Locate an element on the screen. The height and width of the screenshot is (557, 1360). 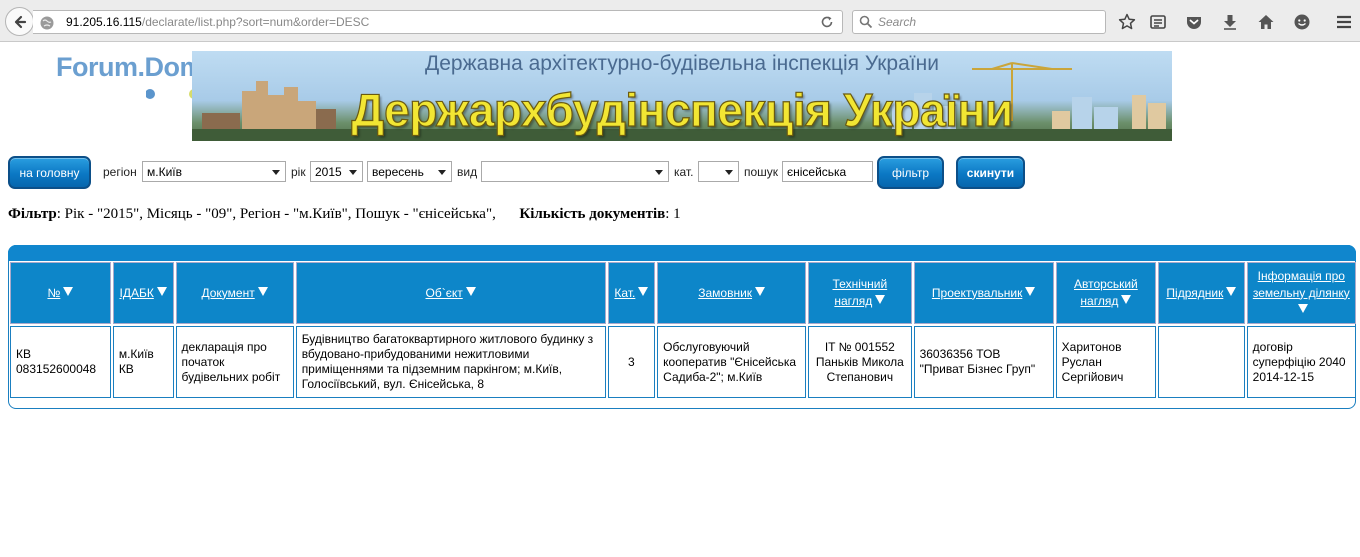
search-label: пошук is located at coordinates (761, 172).